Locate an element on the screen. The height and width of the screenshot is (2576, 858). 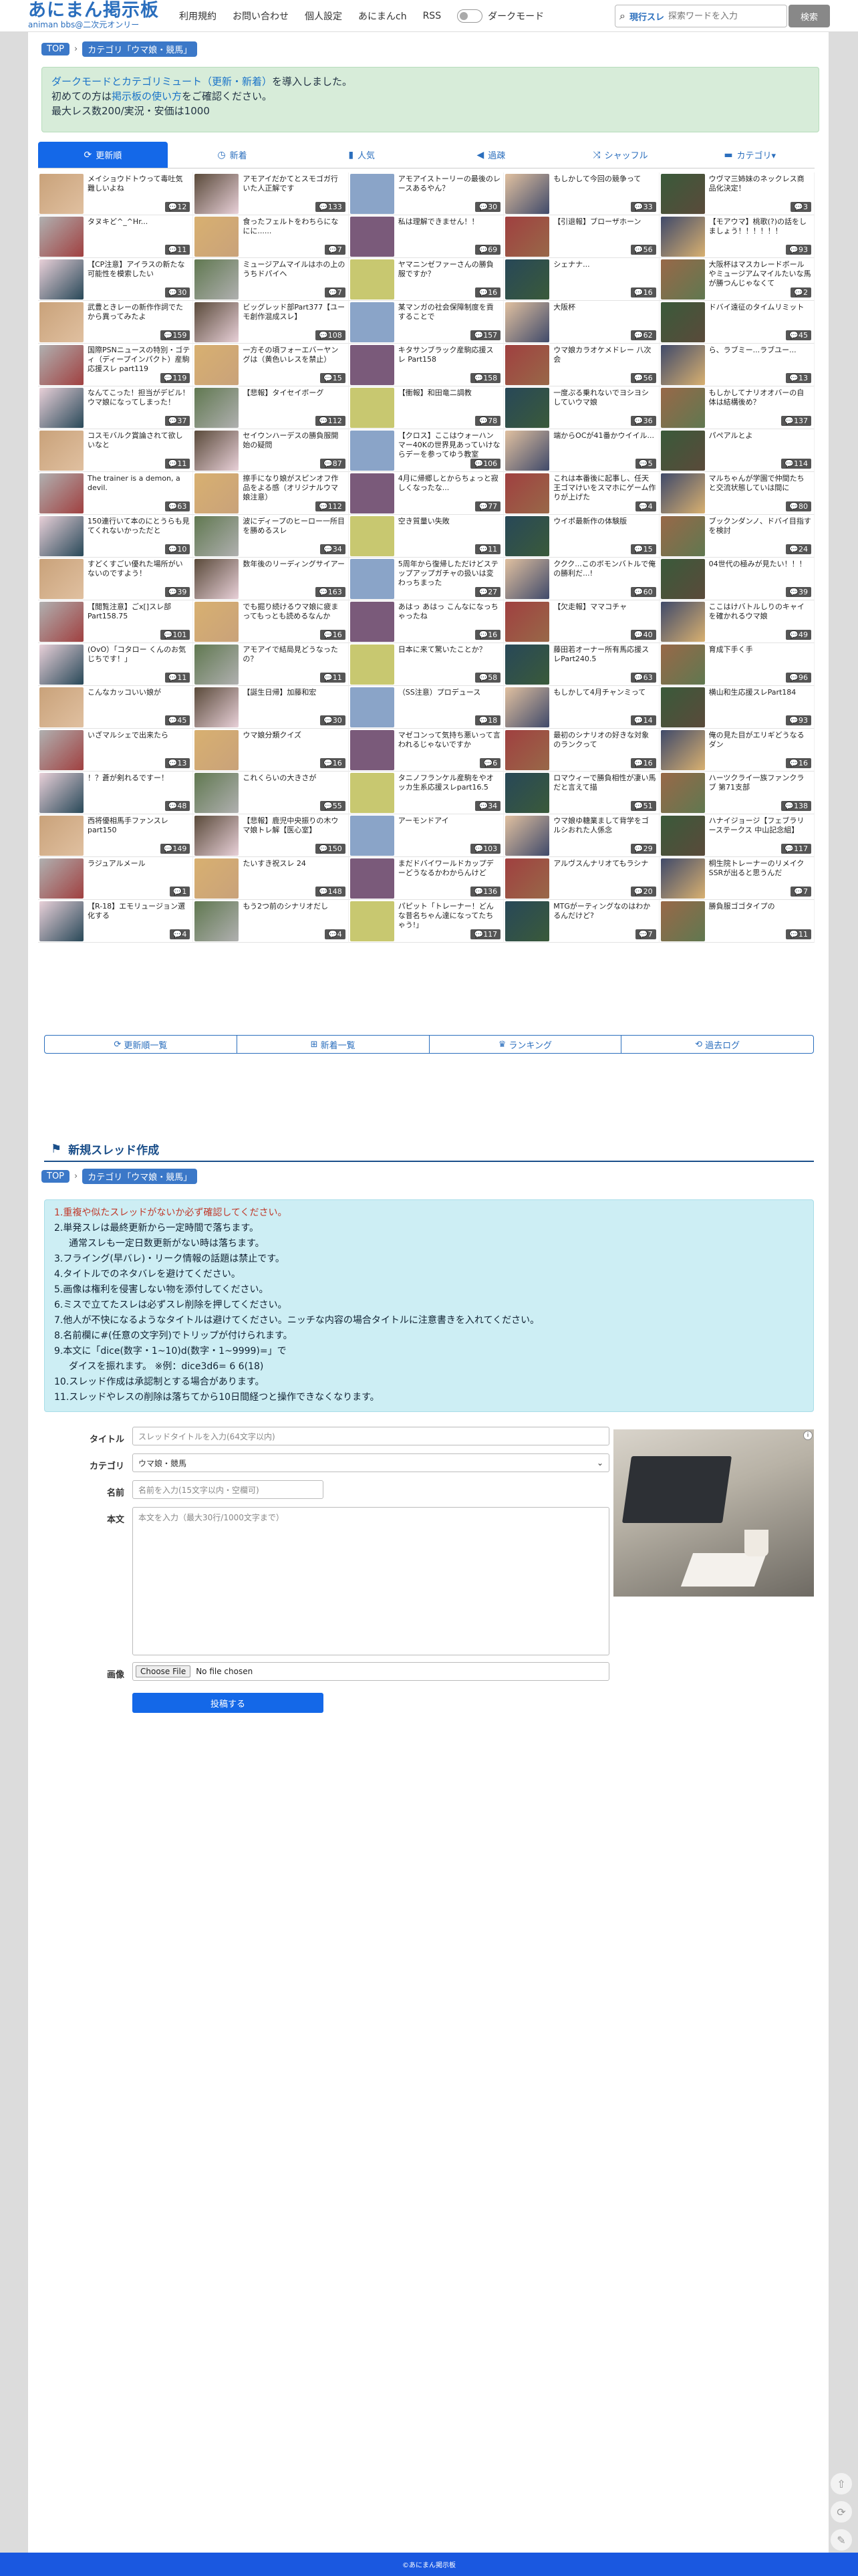
thread-title: マゼコンって気持ち悪いって言われるじゃないですか is located at coordinates (449, 745).